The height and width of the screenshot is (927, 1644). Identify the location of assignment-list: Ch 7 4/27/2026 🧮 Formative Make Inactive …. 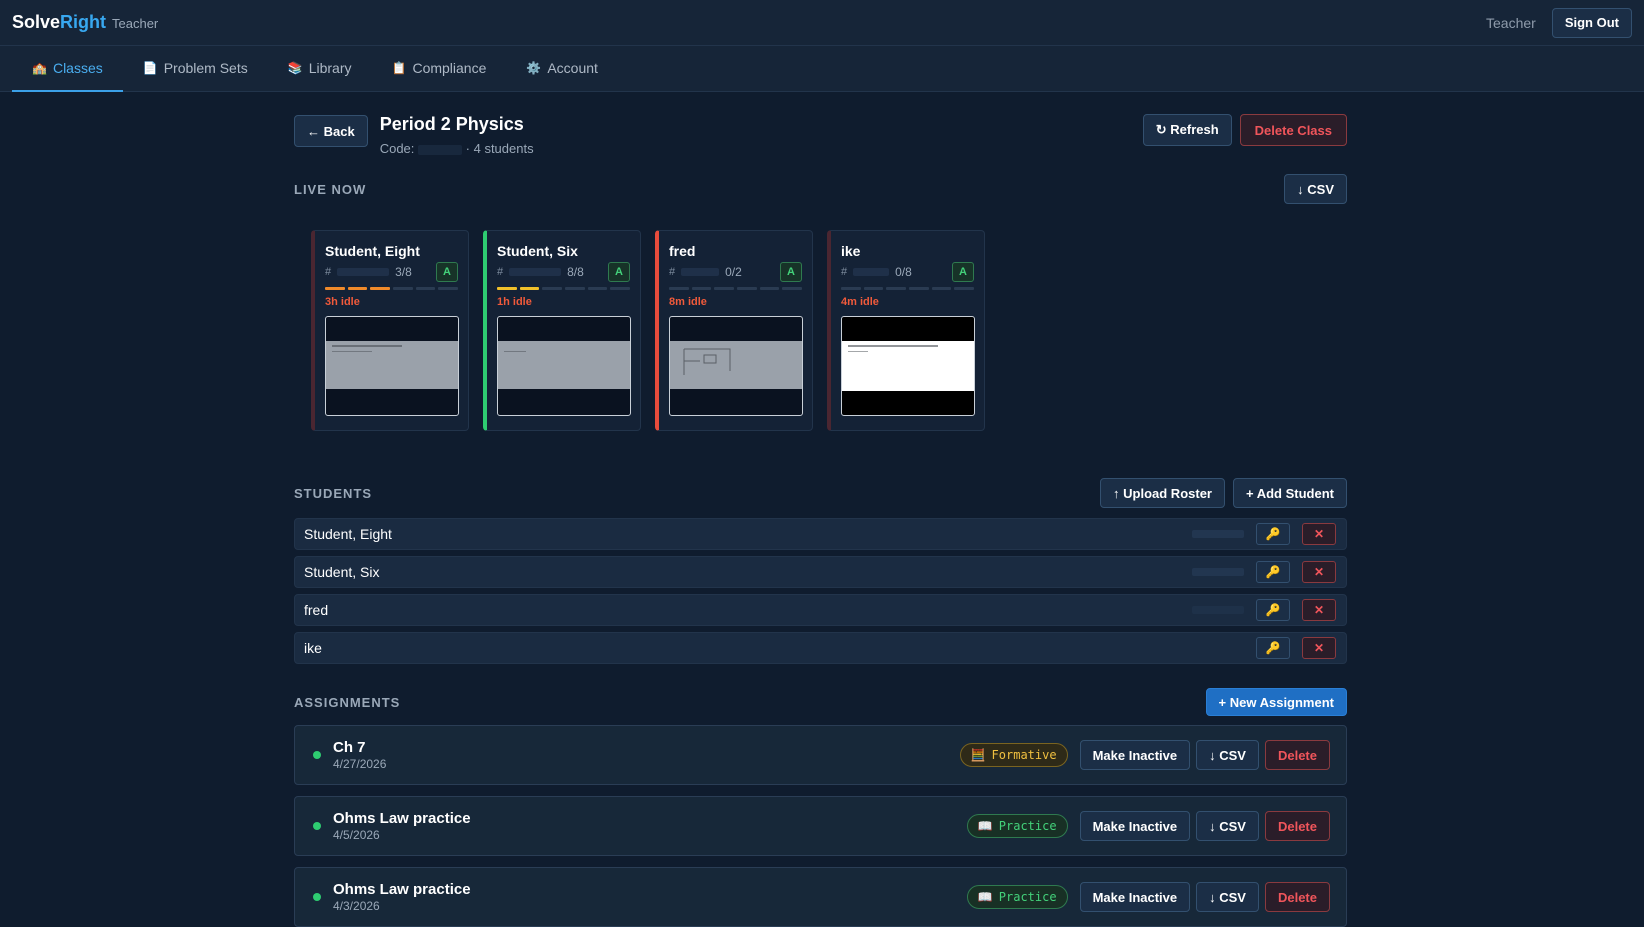
(820, 826).